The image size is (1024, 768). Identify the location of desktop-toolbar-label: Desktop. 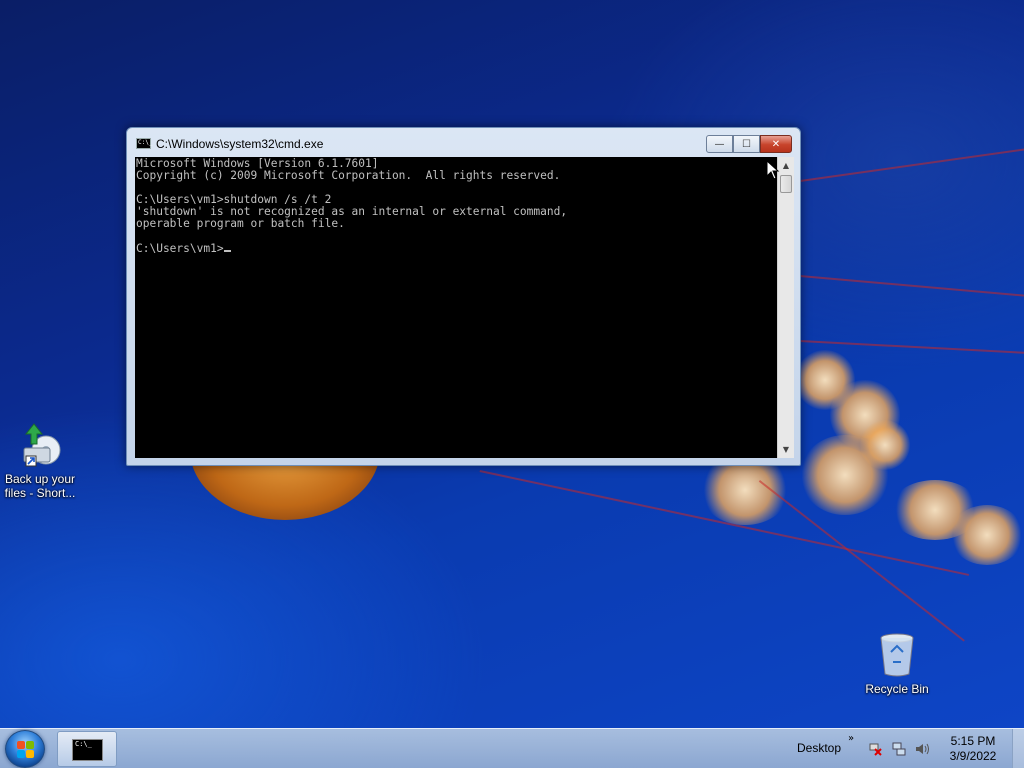
(819, 748).